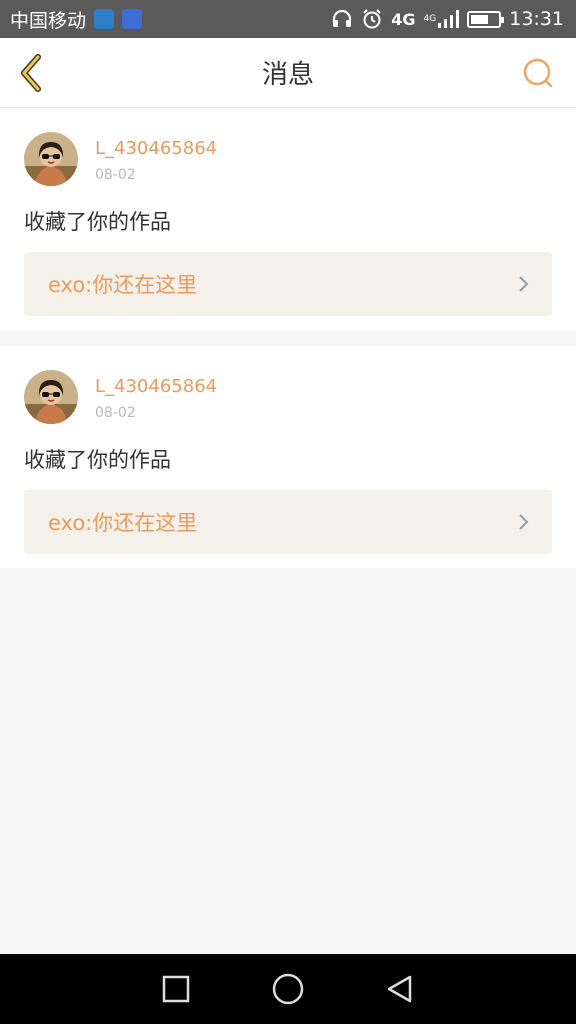  Describe the element at coordinates (288, 19) in the screenshot. I see `status-bar: 中国移动 4G 4G 13:31` at that location.